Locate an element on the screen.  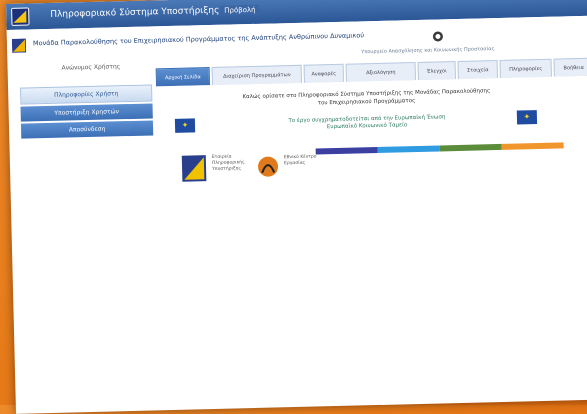
partner-1-text: Εταιρεία Πληροφορικής Υποστήριξης is located at coordinates (228, 163).